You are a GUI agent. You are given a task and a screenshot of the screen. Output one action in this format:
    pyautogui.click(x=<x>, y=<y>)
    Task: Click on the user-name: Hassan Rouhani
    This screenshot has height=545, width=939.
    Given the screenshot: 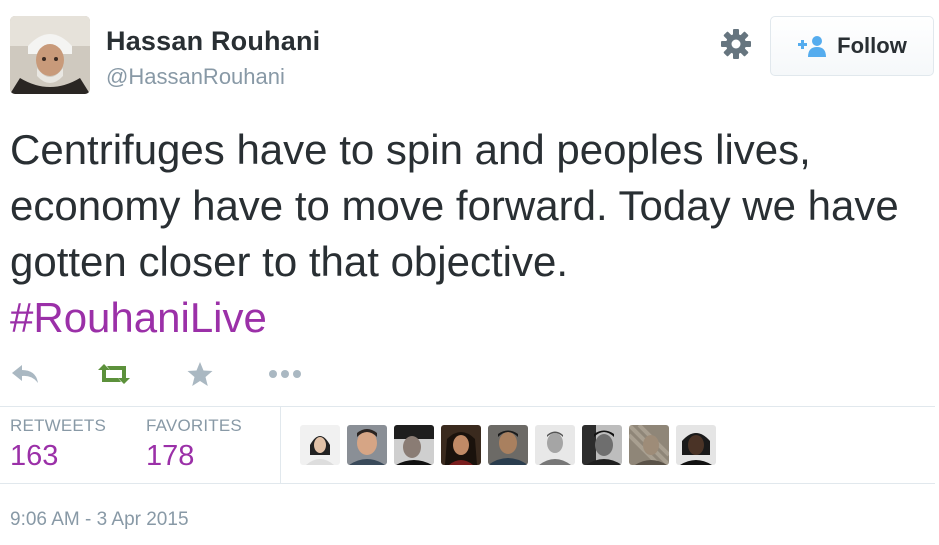 What is the action you would take?
    pyautogui.click(x=213, y=41)
    